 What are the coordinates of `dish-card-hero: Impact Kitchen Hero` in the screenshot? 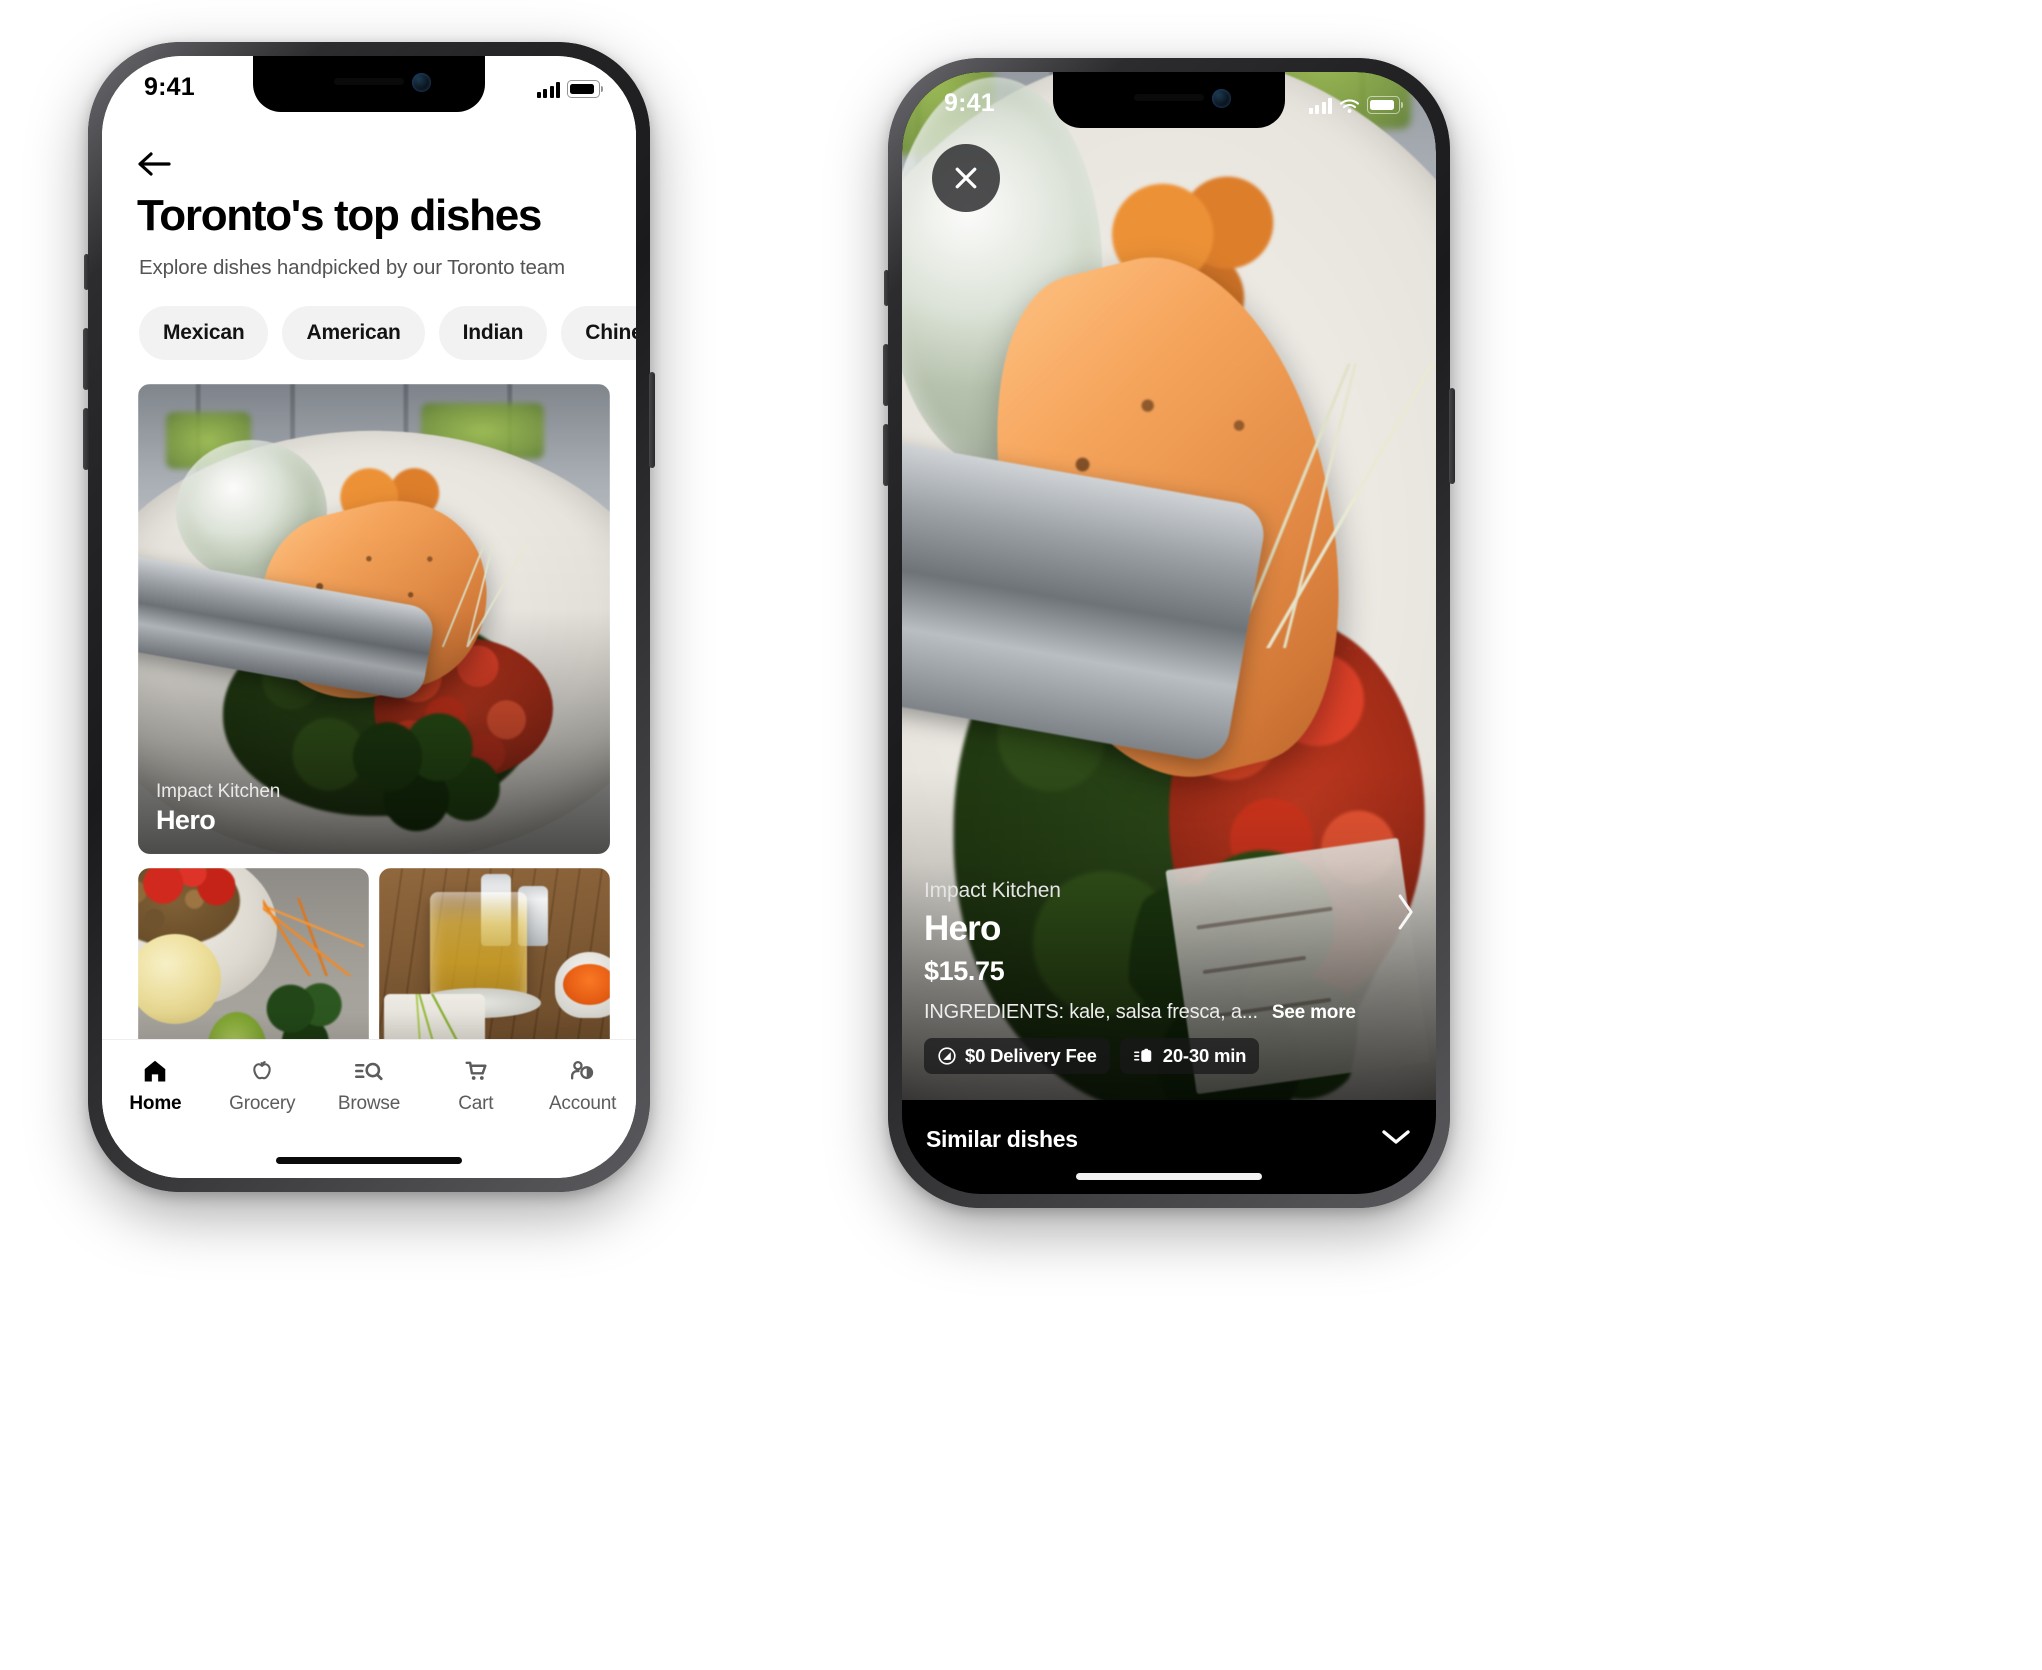 It's located at (374, 619).